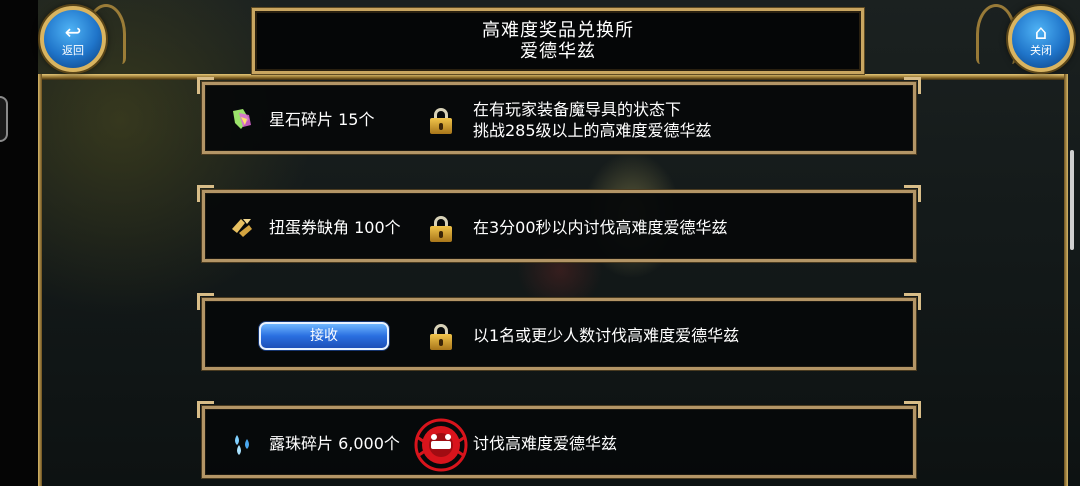  I want to click on back-button: ↩ 返回, so click(73, 39).